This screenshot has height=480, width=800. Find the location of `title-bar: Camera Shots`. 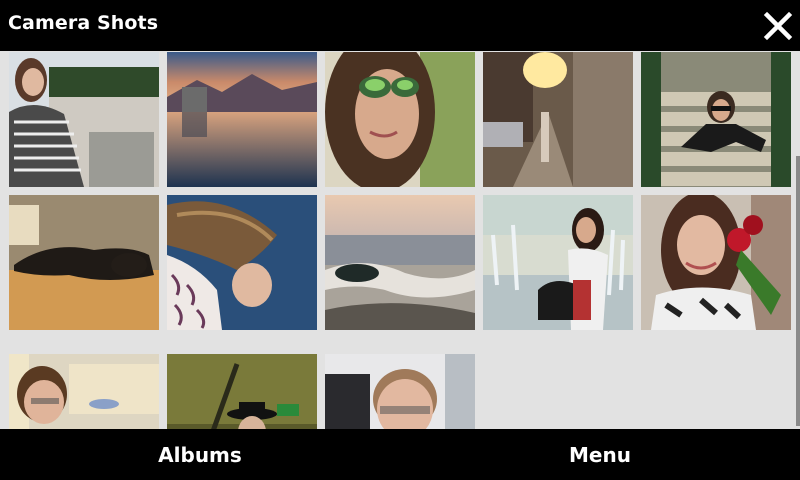

title-bar: Camera Shots is located at coordinates (400, 25).